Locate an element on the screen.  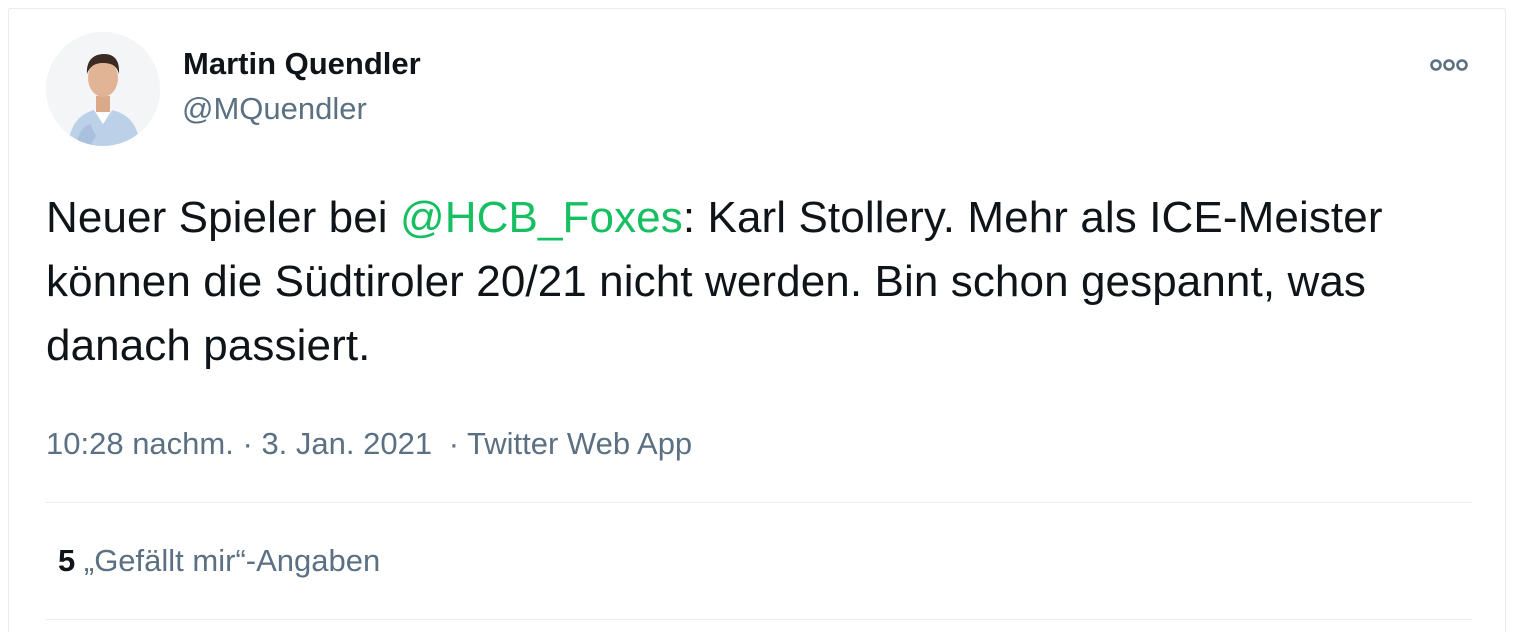
tweet-source: Twitter Web App is located at coordinates (579, 443).